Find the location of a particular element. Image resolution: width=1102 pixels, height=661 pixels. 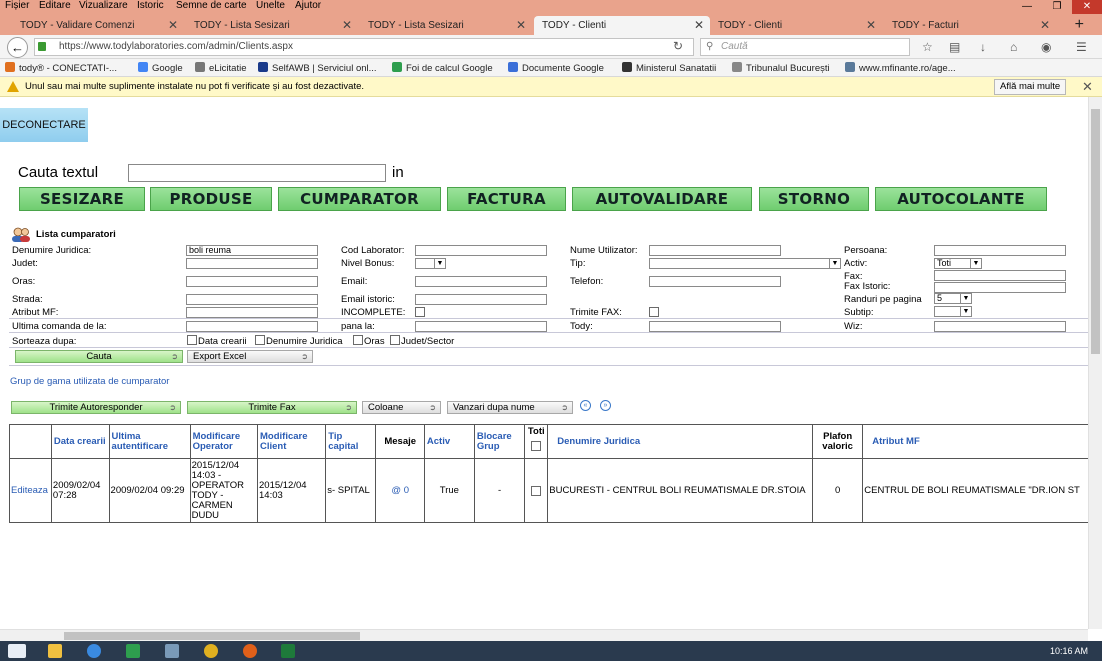

close-notification-icon: ✕ is located at coordinates (1087, 87).